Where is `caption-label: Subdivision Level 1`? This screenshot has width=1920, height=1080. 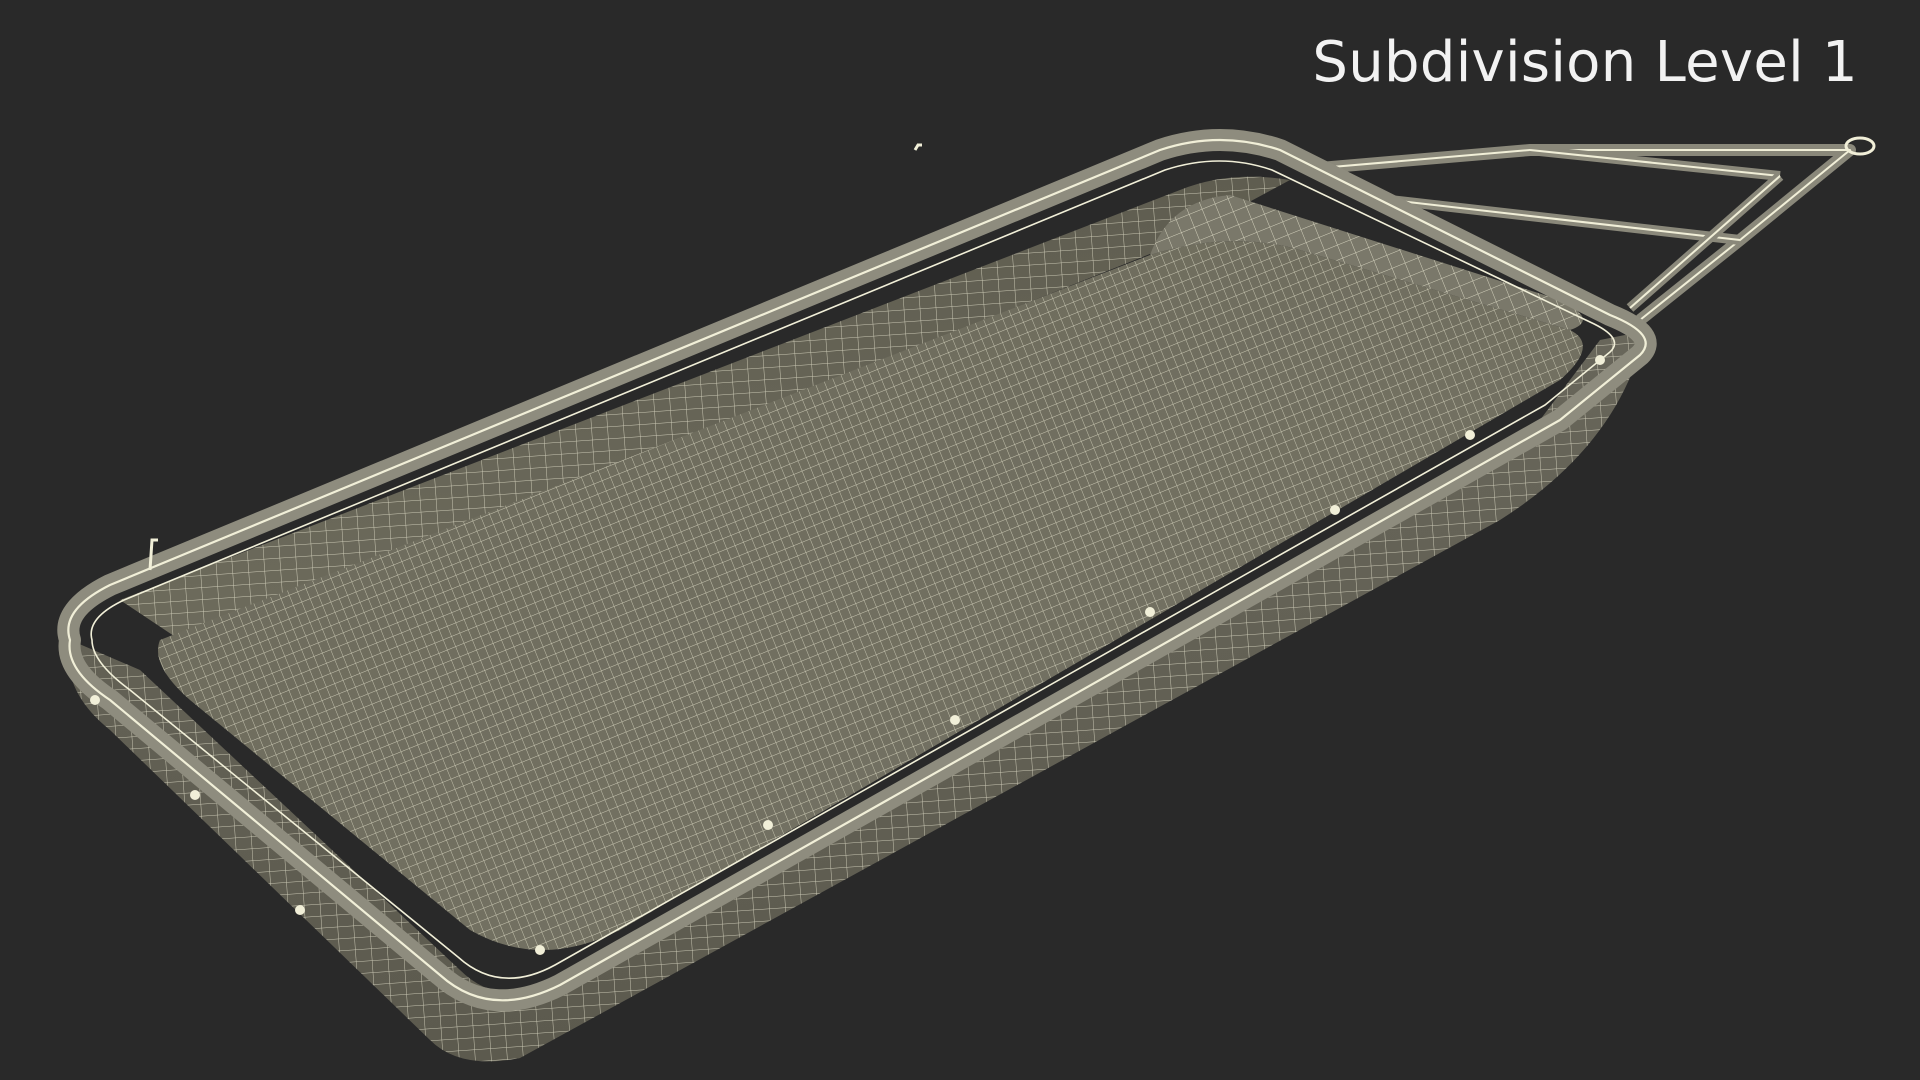
caption-label: Subdivision Level 1 is located at coordinates (1585, 62).